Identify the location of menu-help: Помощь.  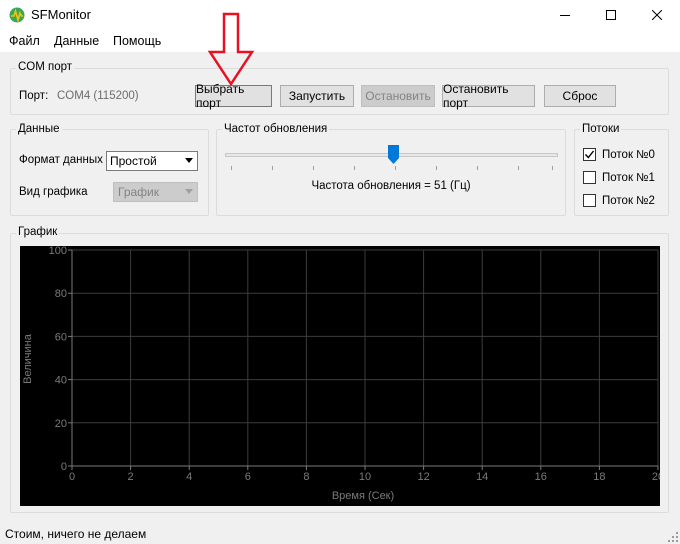
(137, 41).